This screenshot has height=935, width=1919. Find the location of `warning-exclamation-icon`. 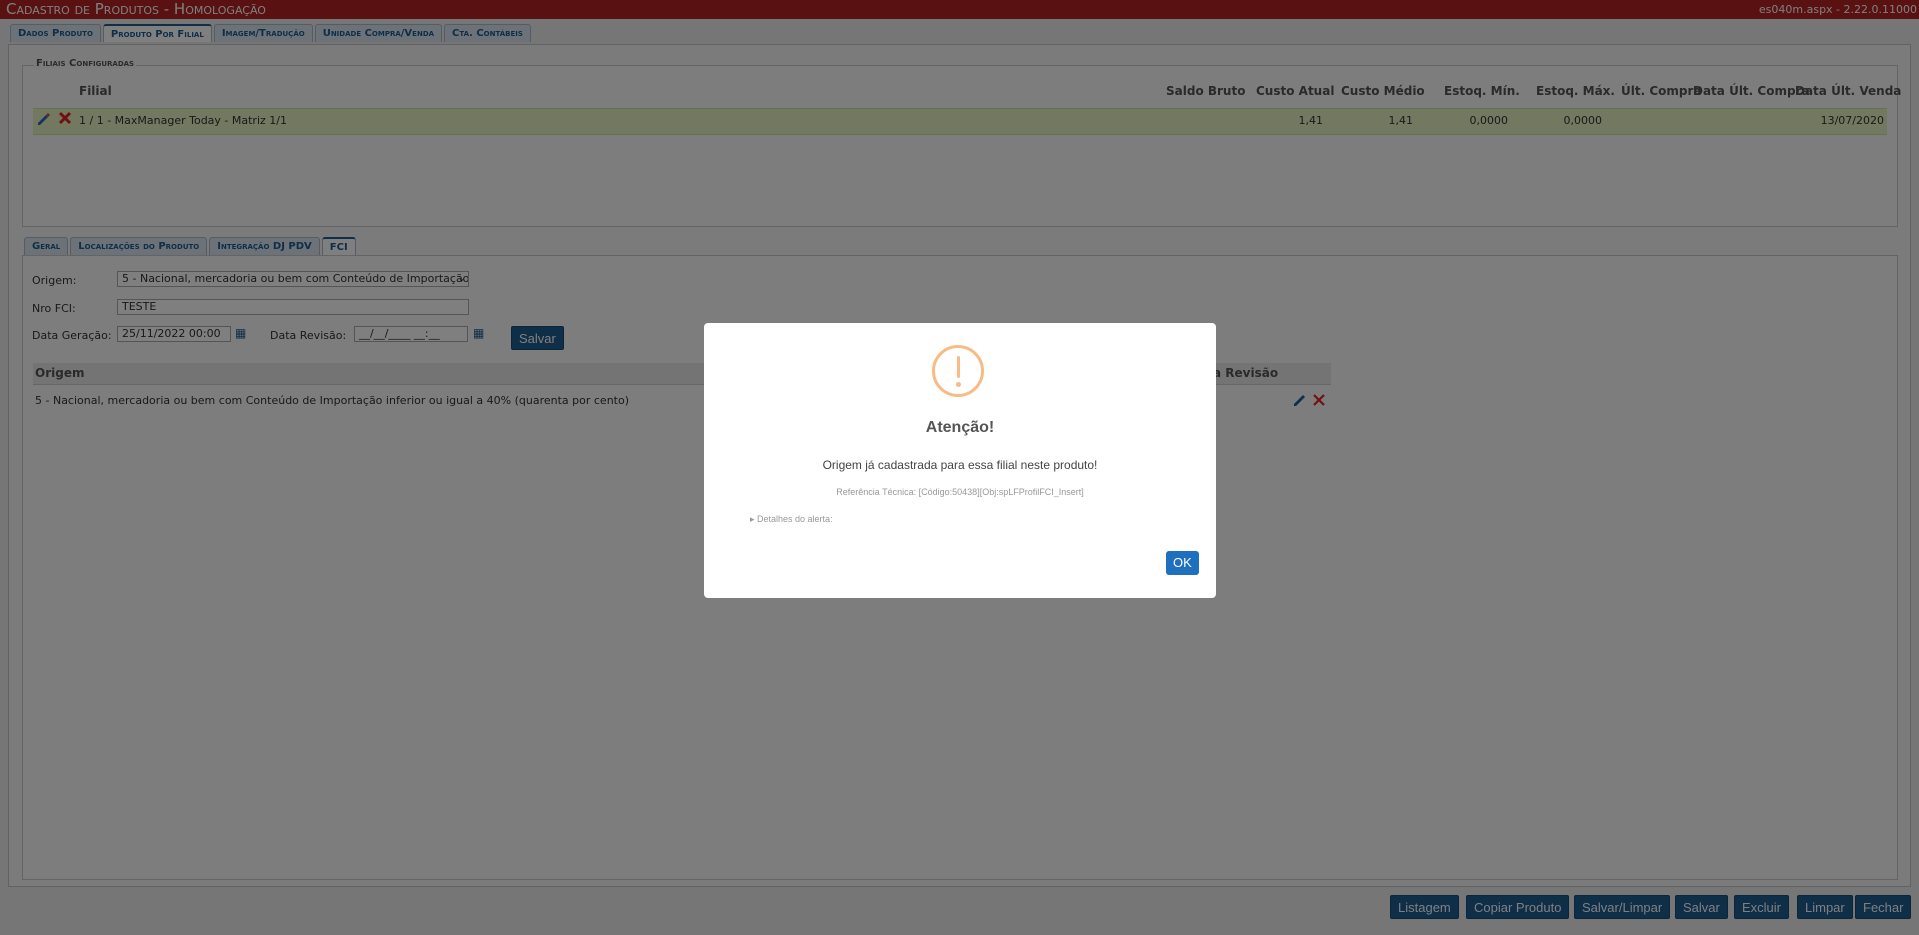

warning-exclamation-icon is located at coordinates (958, 371).